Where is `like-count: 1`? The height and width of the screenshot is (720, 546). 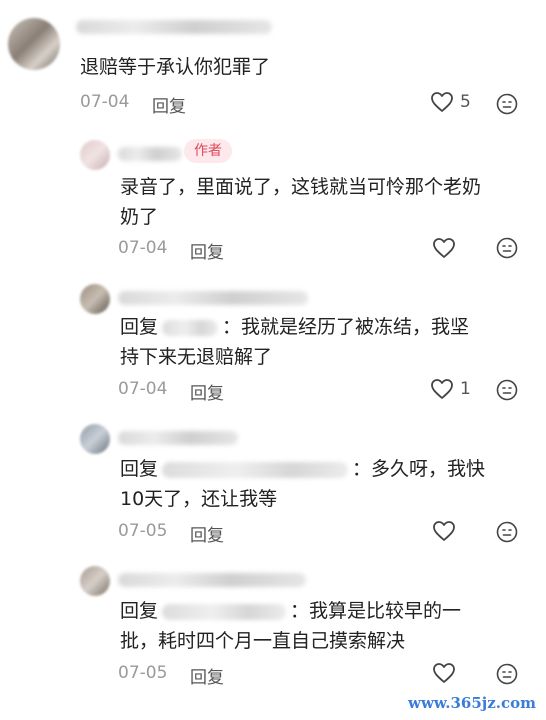 like-count: 1 is located at coordinates (465, 389).